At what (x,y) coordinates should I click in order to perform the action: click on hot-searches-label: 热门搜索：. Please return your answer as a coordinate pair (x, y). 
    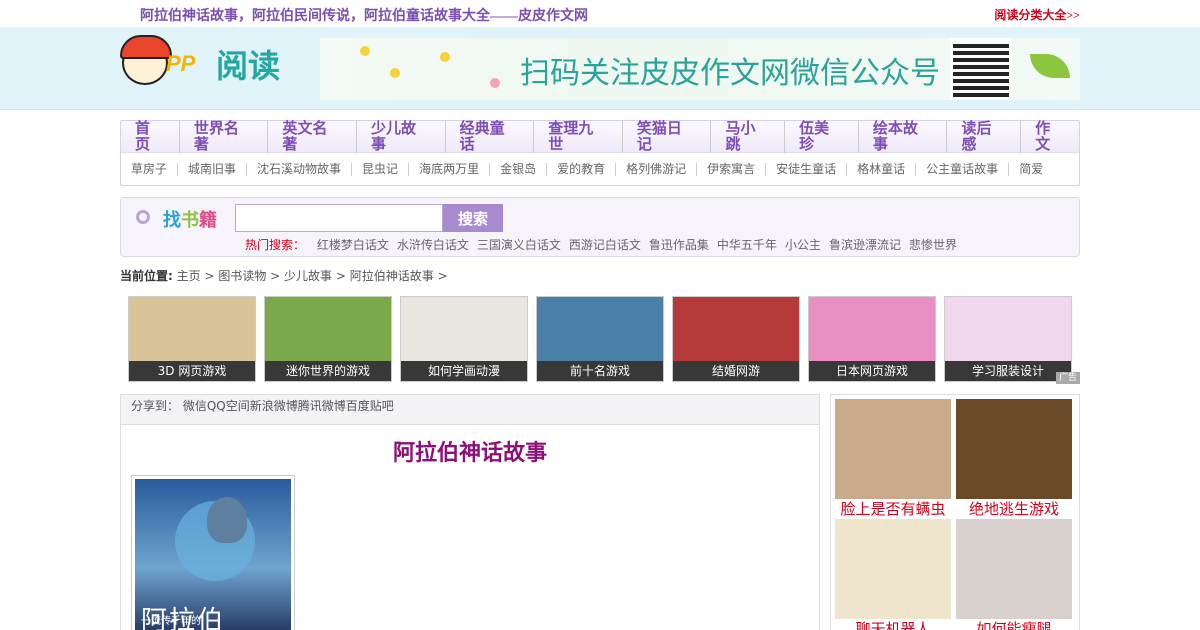
    Looking at the image, I should click on (275, 245).